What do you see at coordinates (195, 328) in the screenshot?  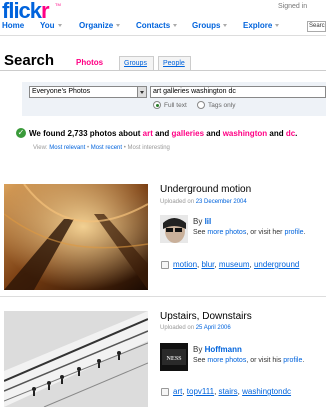 I see `upload-date: Uploaded on 25 April 2006` at bounding box center [195, 328].